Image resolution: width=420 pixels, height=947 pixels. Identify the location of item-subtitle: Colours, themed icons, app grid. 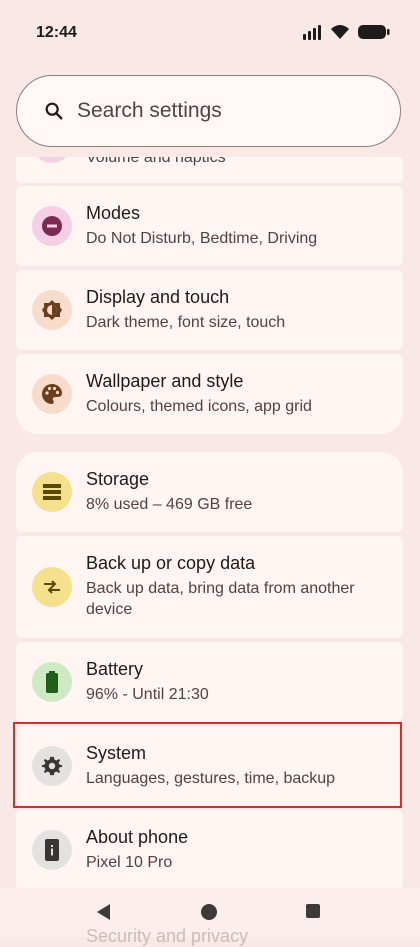
(199, 406).